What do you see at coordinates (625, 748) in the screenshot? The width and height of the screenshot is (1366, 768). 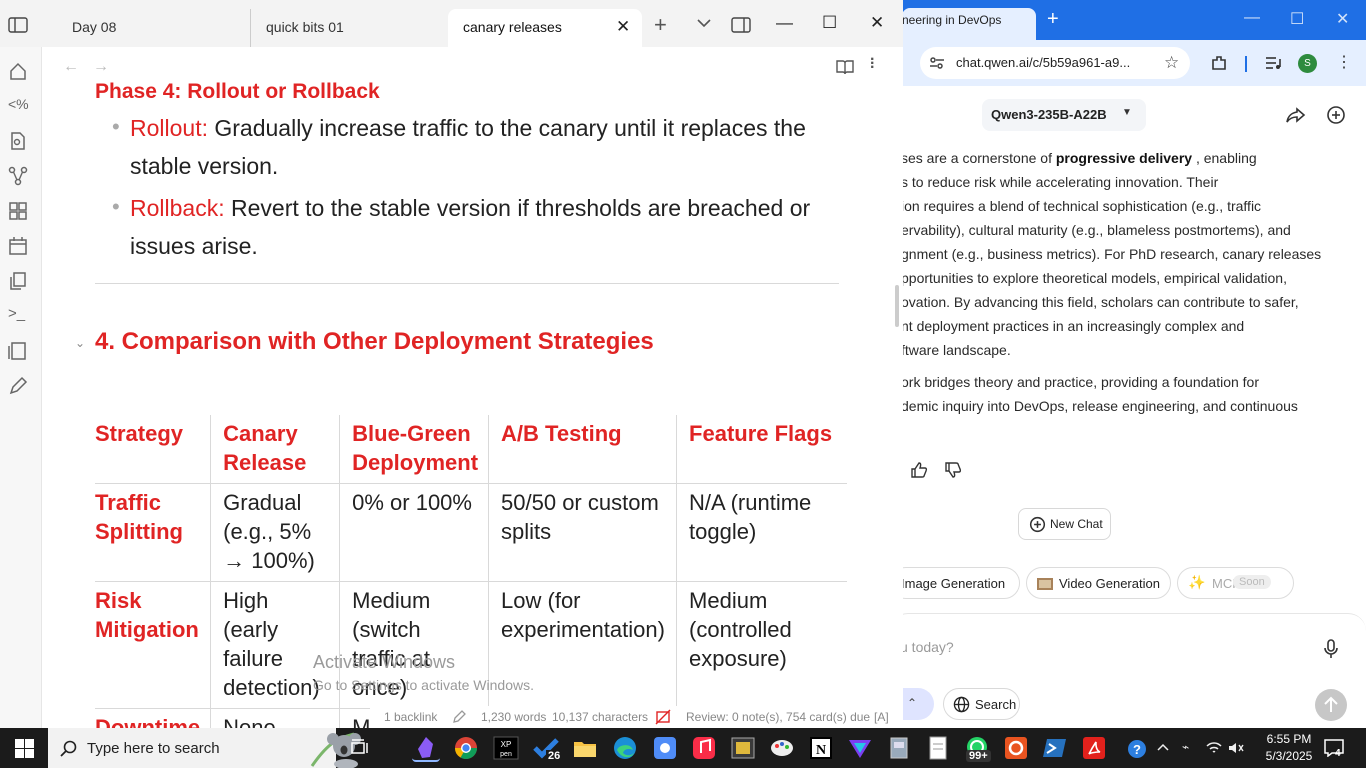 I see `edge-taskbar-icon` at bounding box center [625, 748].